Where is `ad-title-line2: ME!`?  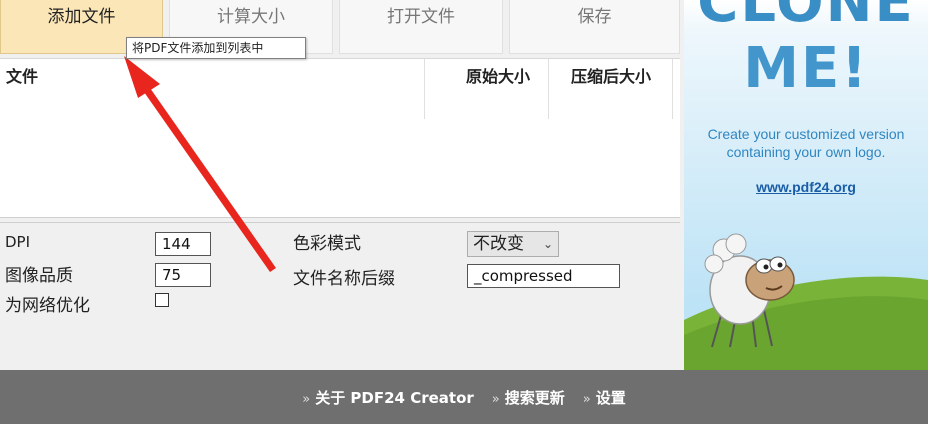 ad-title-line2: ME! is located at coordinates (806, 68).